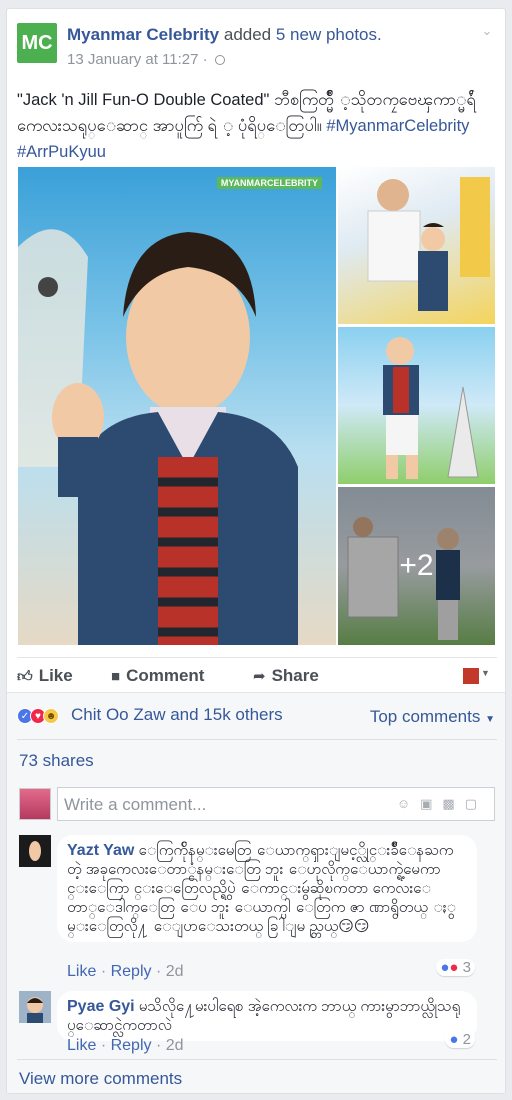 The height and width of the screenshot is (1100, 512). I want to click on post-title: Myanmar Celebrity added 5 new photos., so click(224, 35).